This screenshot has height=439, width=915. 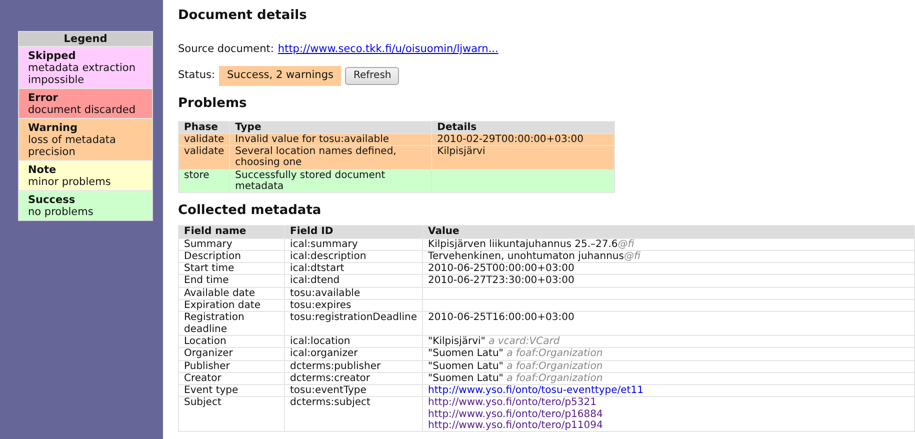 What do you see at coordinates (353, 366) in the screenshot?
I see `table-cell: dcterms:publisher` at bounding box center [353, 366].